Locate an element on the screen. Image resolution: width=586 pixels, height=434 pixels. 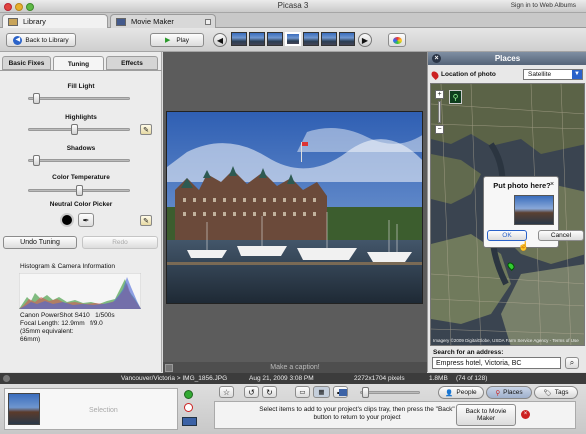
location-of-photo-label: Location of photo is located at coordinates (468, 74).